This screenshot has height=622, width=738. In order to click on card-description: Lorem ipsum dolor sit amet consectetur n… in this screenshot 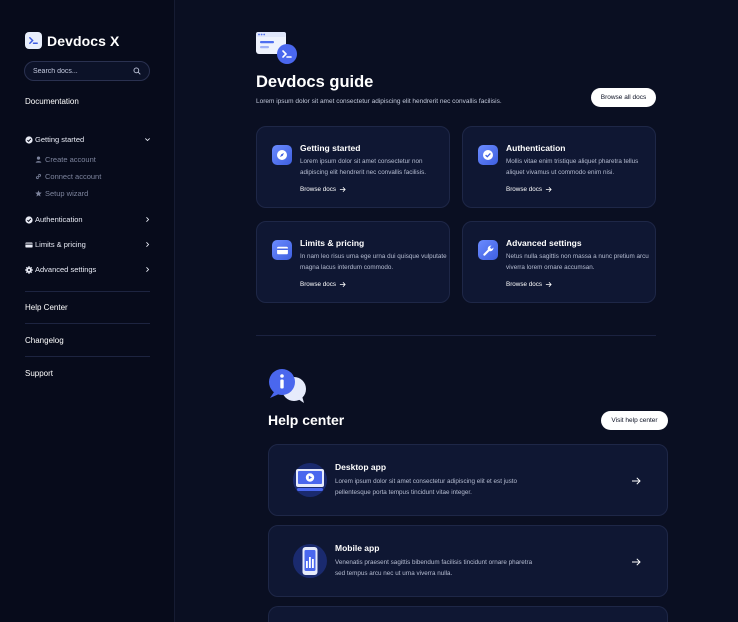, I will do `click(363, 167)`.